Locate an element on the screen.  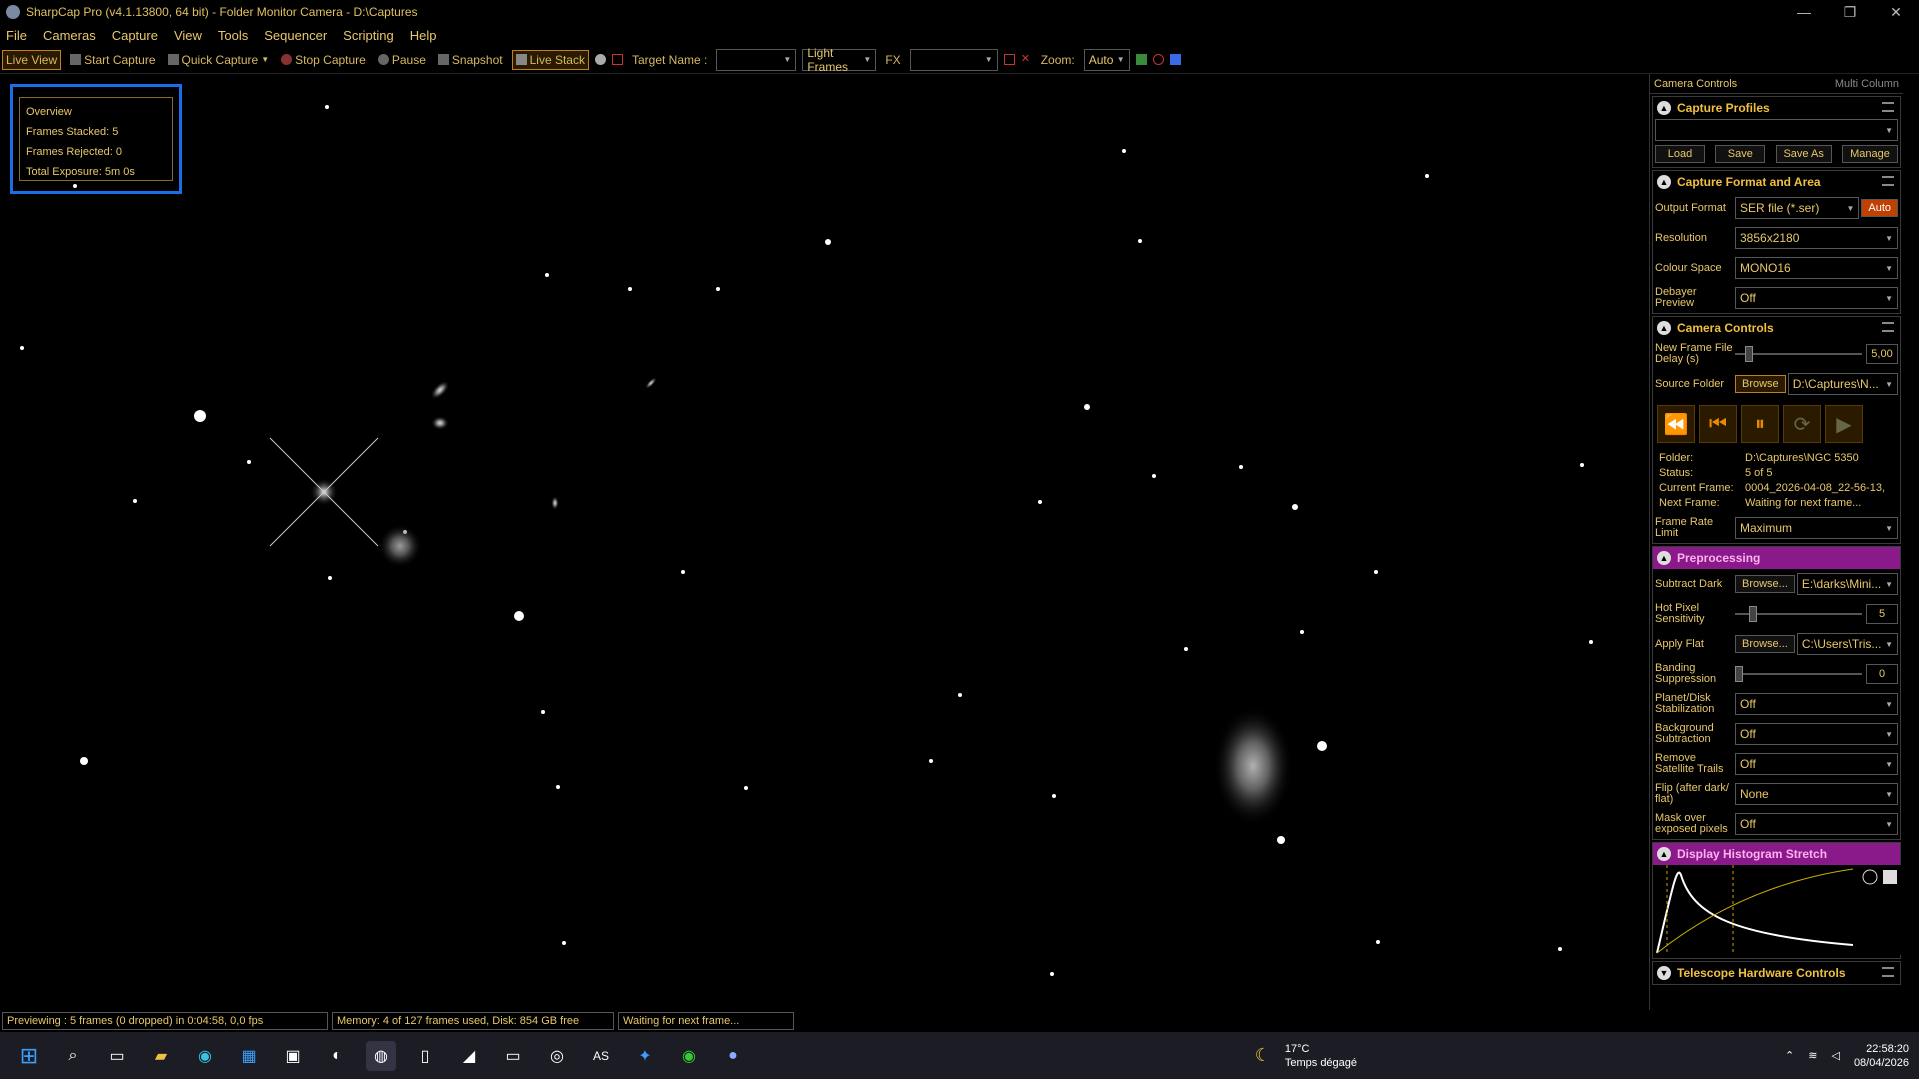
edge-icon: ◉ is located at coordinates (205, 1056).